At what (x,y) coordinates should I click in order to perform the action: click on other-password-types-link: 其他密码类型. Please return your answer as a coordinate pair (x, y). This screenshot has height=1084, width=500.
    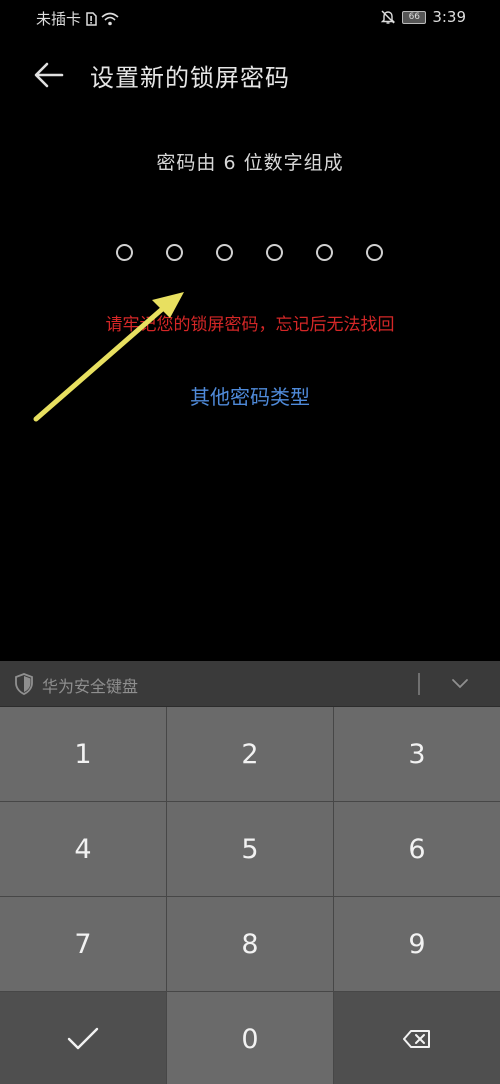
    Looking at the image, I should click on (250, 395).